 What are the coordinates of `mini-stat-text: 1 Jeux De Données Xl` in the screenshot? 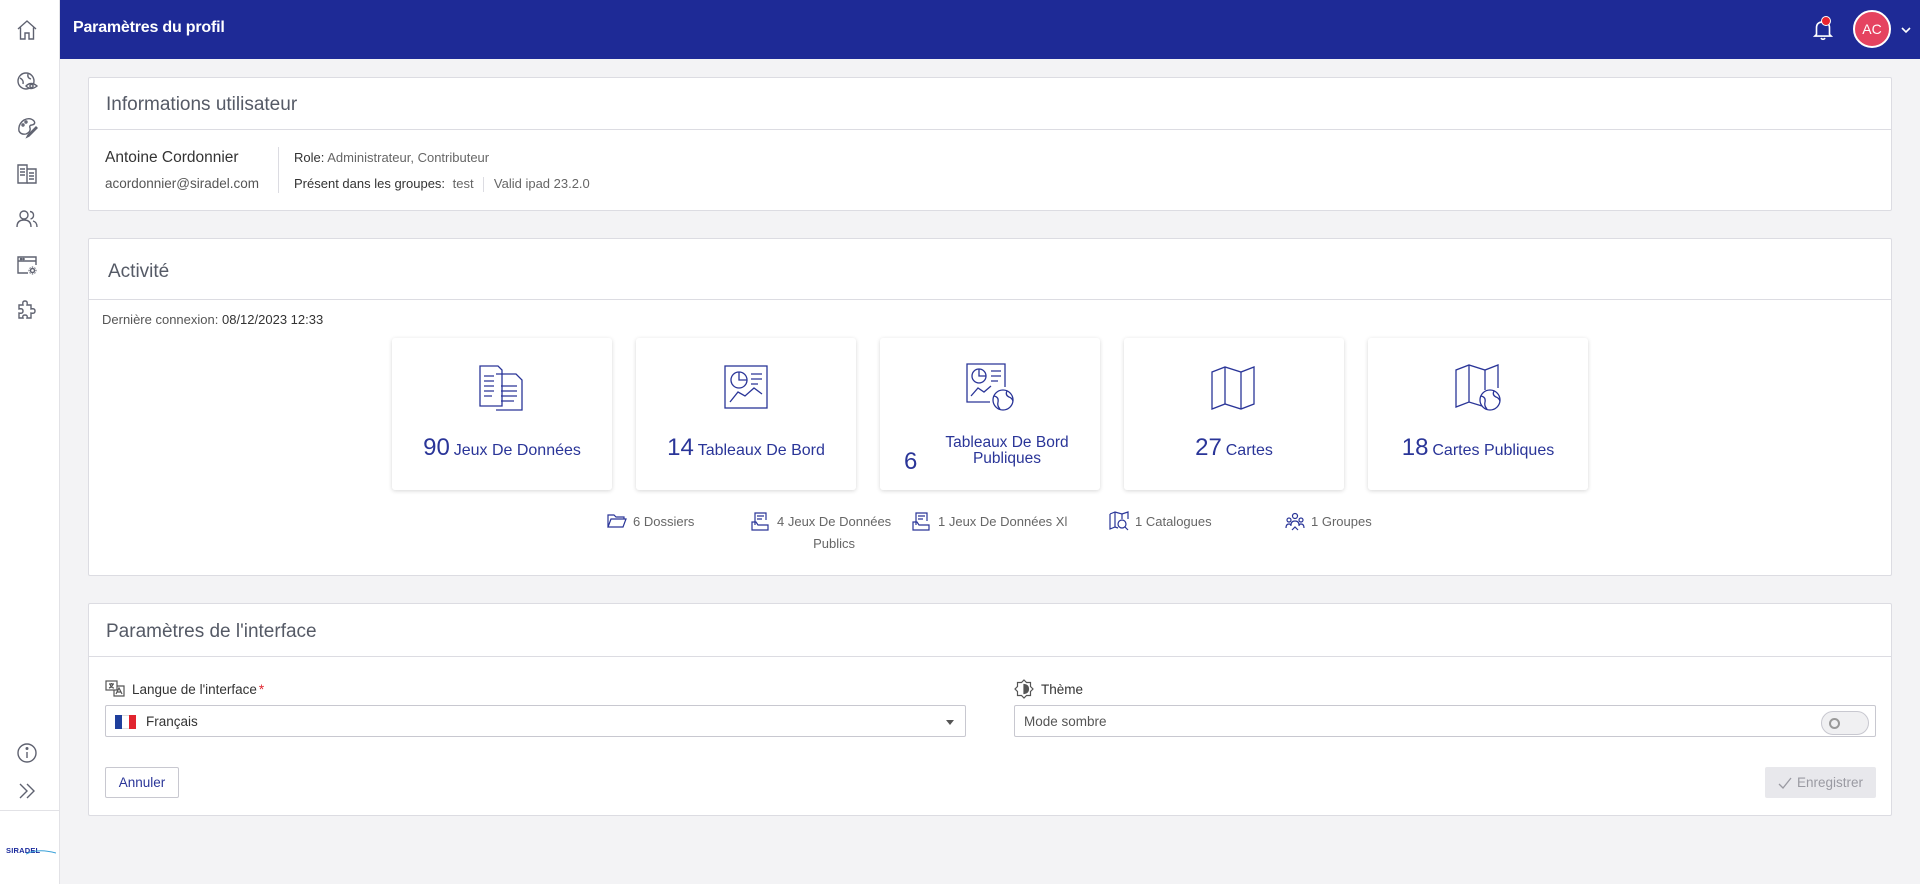 It's located at (1003, 521).